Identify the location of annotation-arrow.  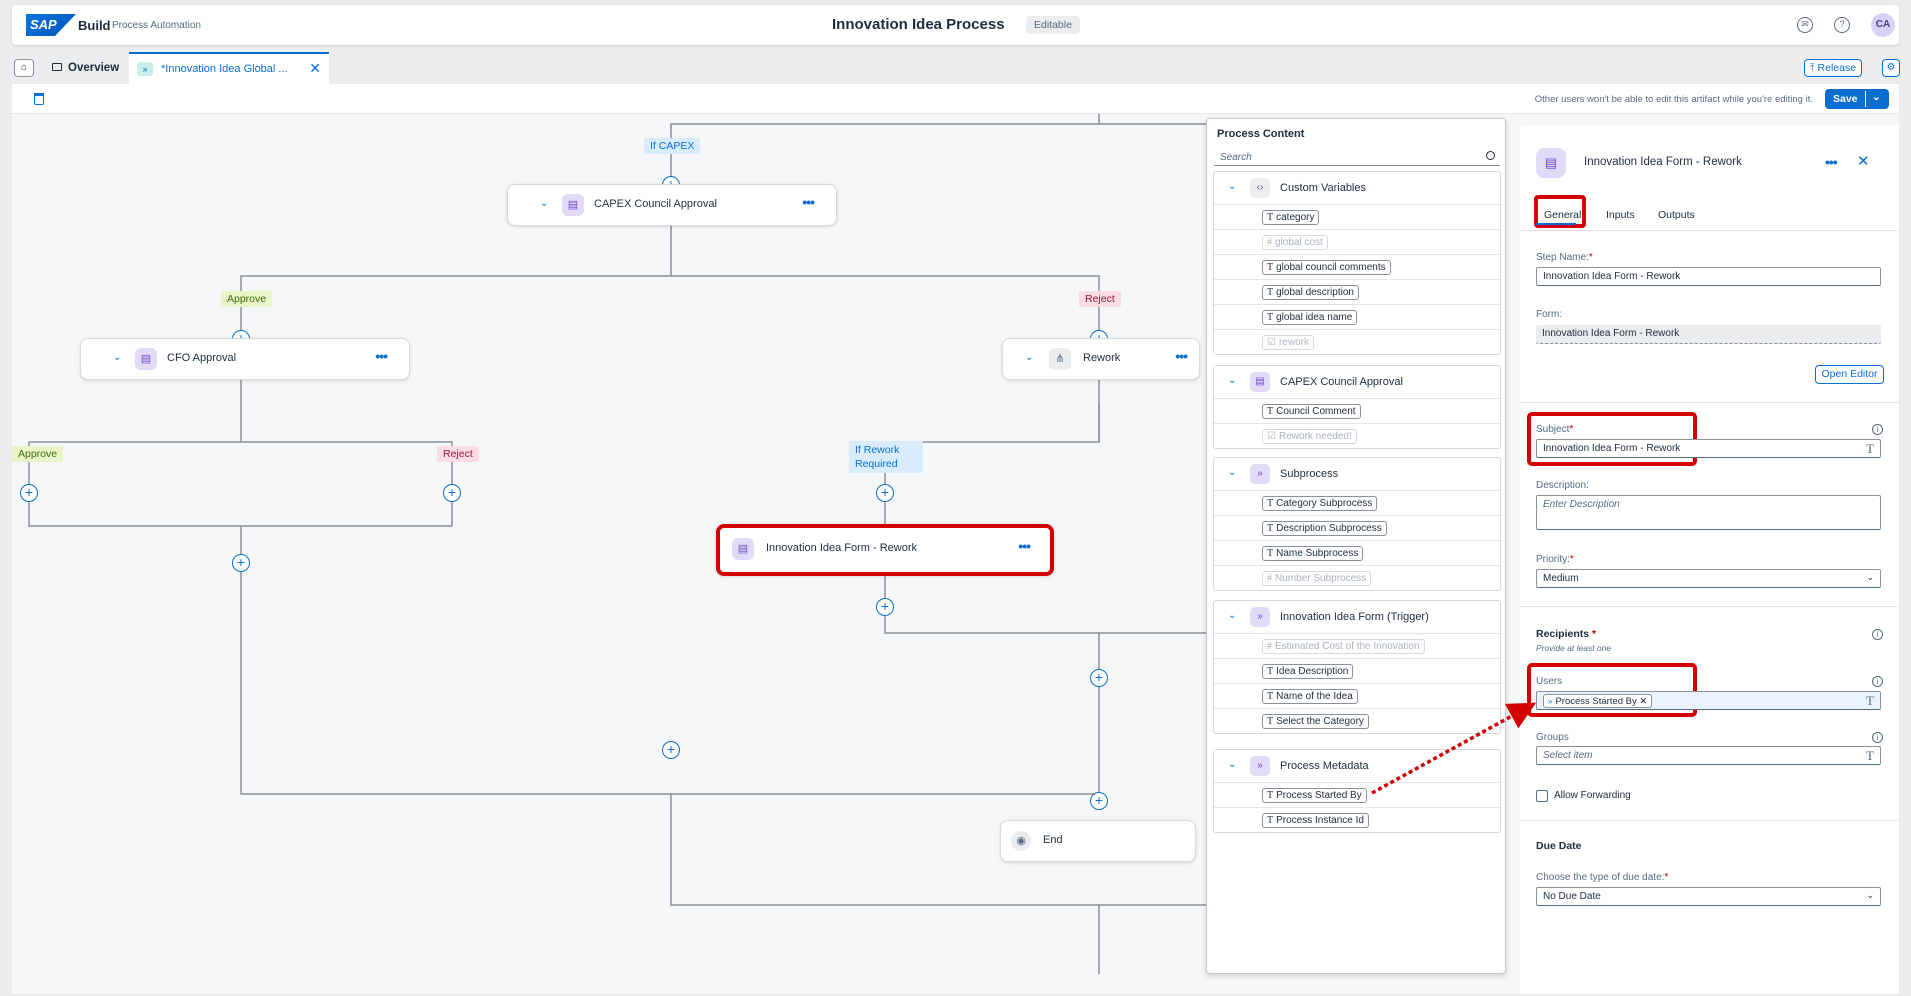
(1454, 748).